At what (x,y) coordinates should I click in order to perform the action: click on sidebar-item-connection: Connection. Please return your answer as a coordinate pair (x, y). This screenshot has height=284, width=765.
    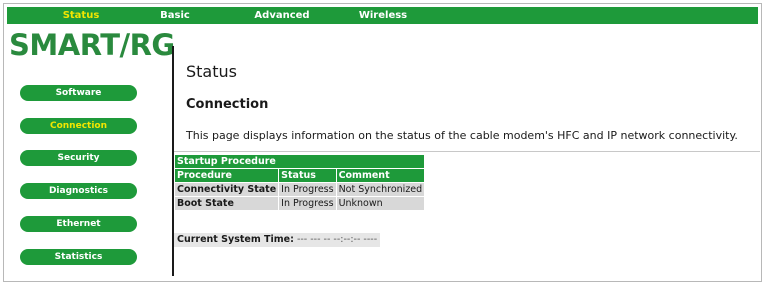
    Looking at the image, I should click on (78, 126).